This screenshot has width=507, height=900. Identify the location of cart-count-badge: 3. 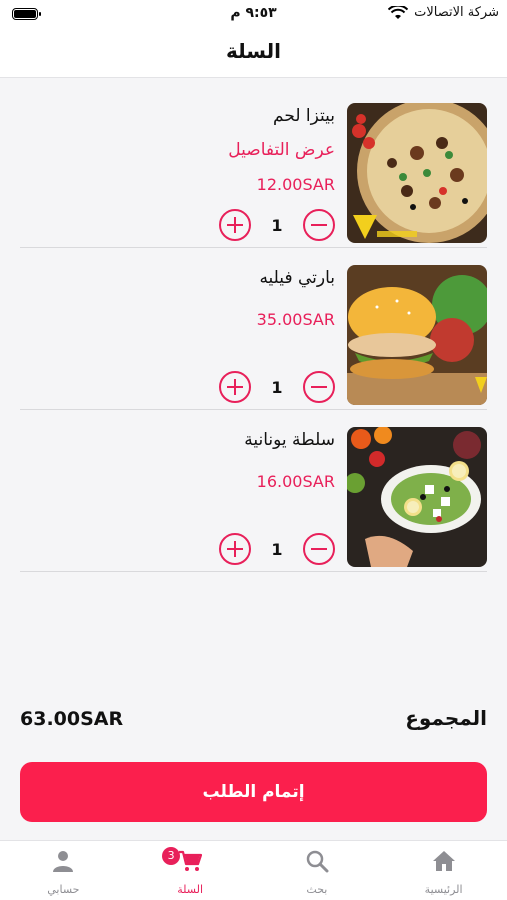
(171, 856).